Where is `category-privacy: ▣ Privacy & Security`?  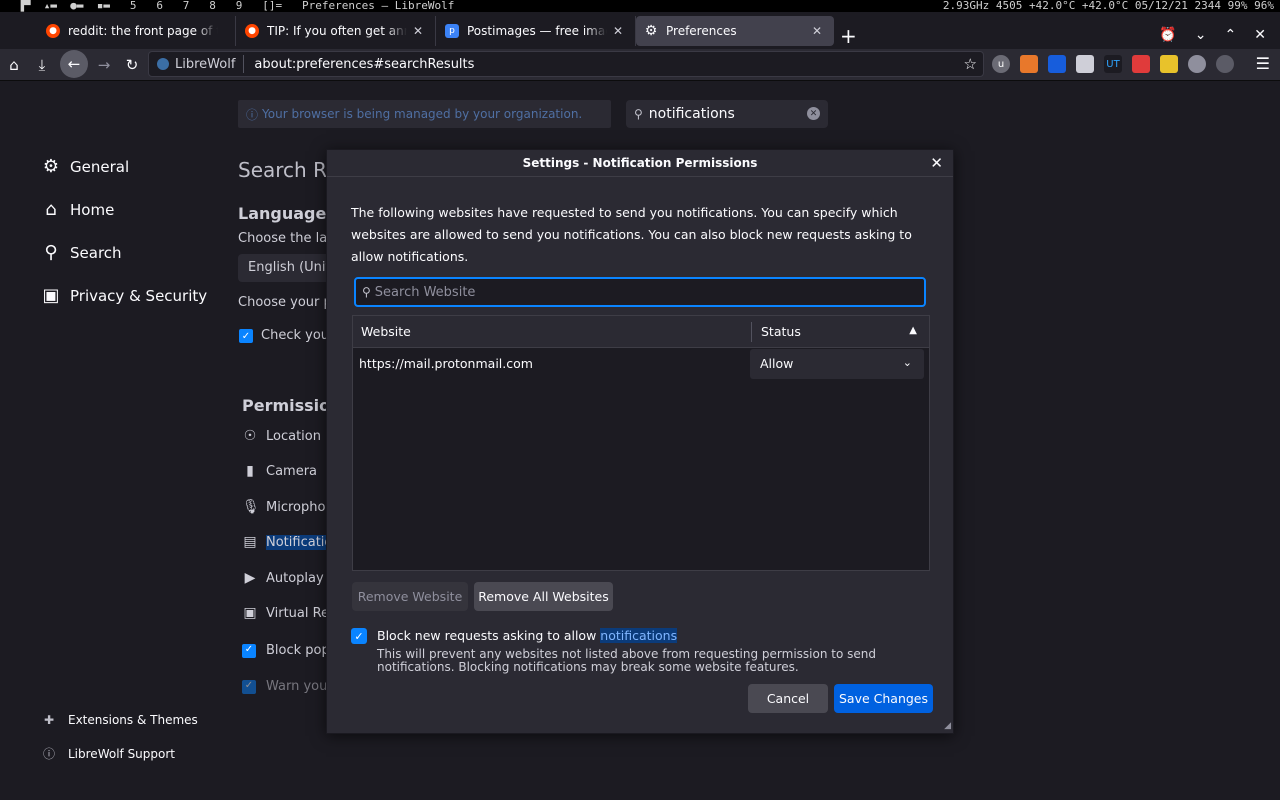 category-privacy: ▣ Privacy & Security is located at coordinates (123, 295).